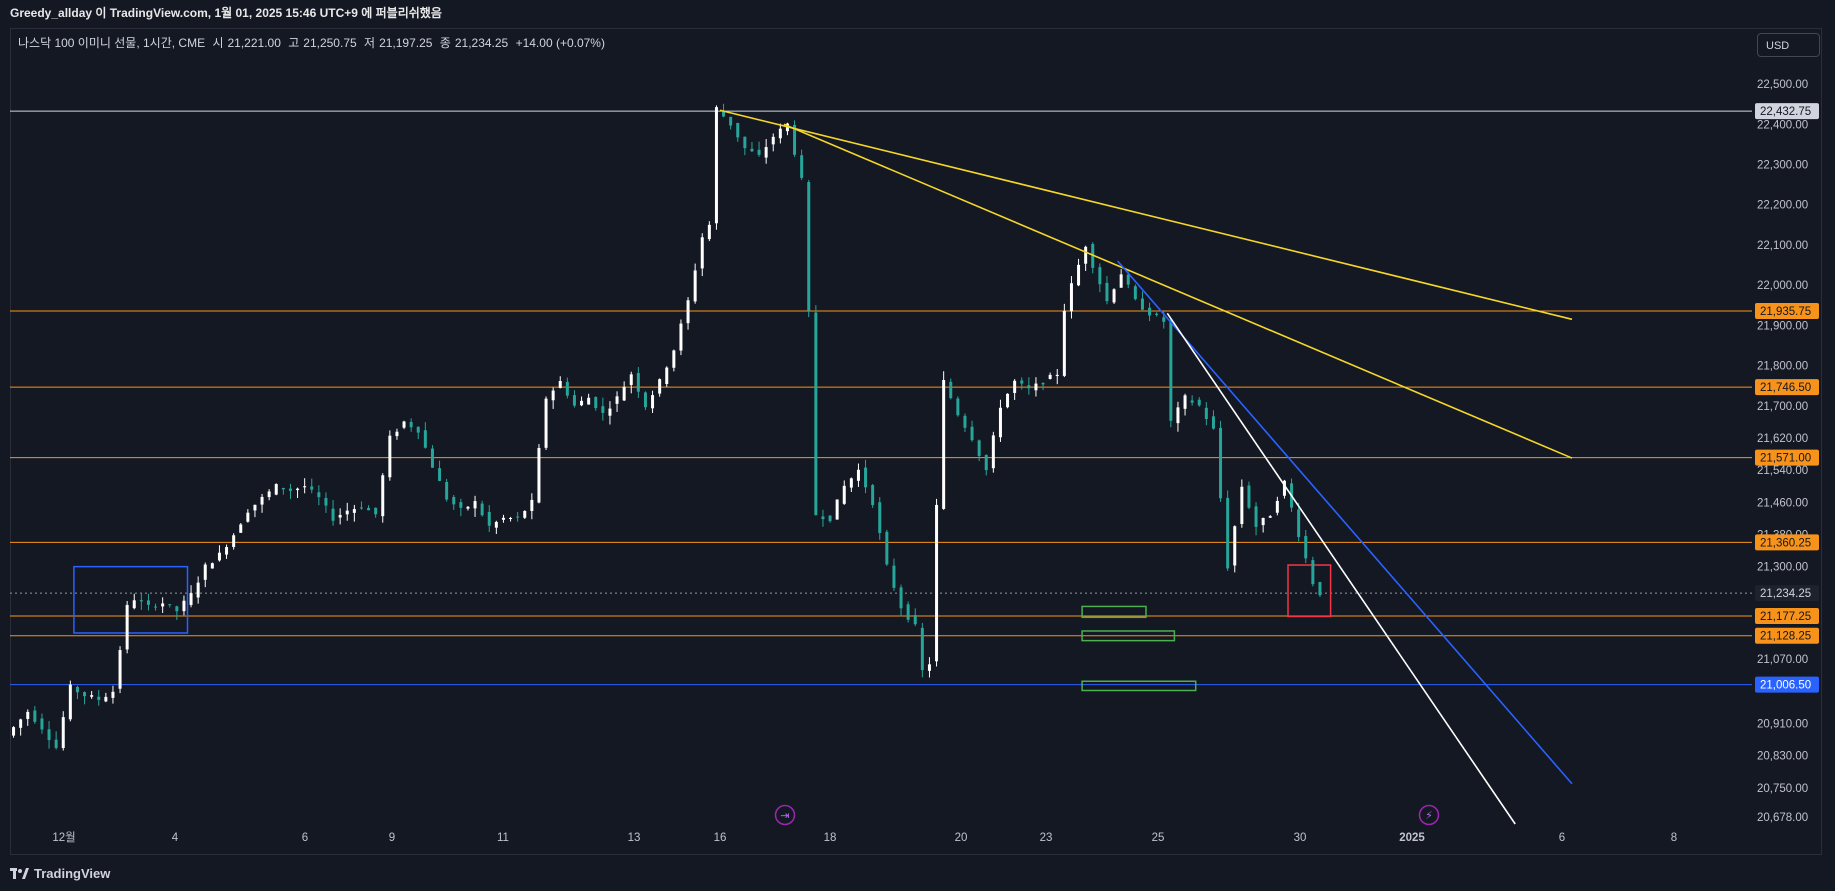  What do you see at coordinates (1782, 660) in the screenshot?
I see `price-tick-label: 21,070.00` at bounding box center [1782, 660].